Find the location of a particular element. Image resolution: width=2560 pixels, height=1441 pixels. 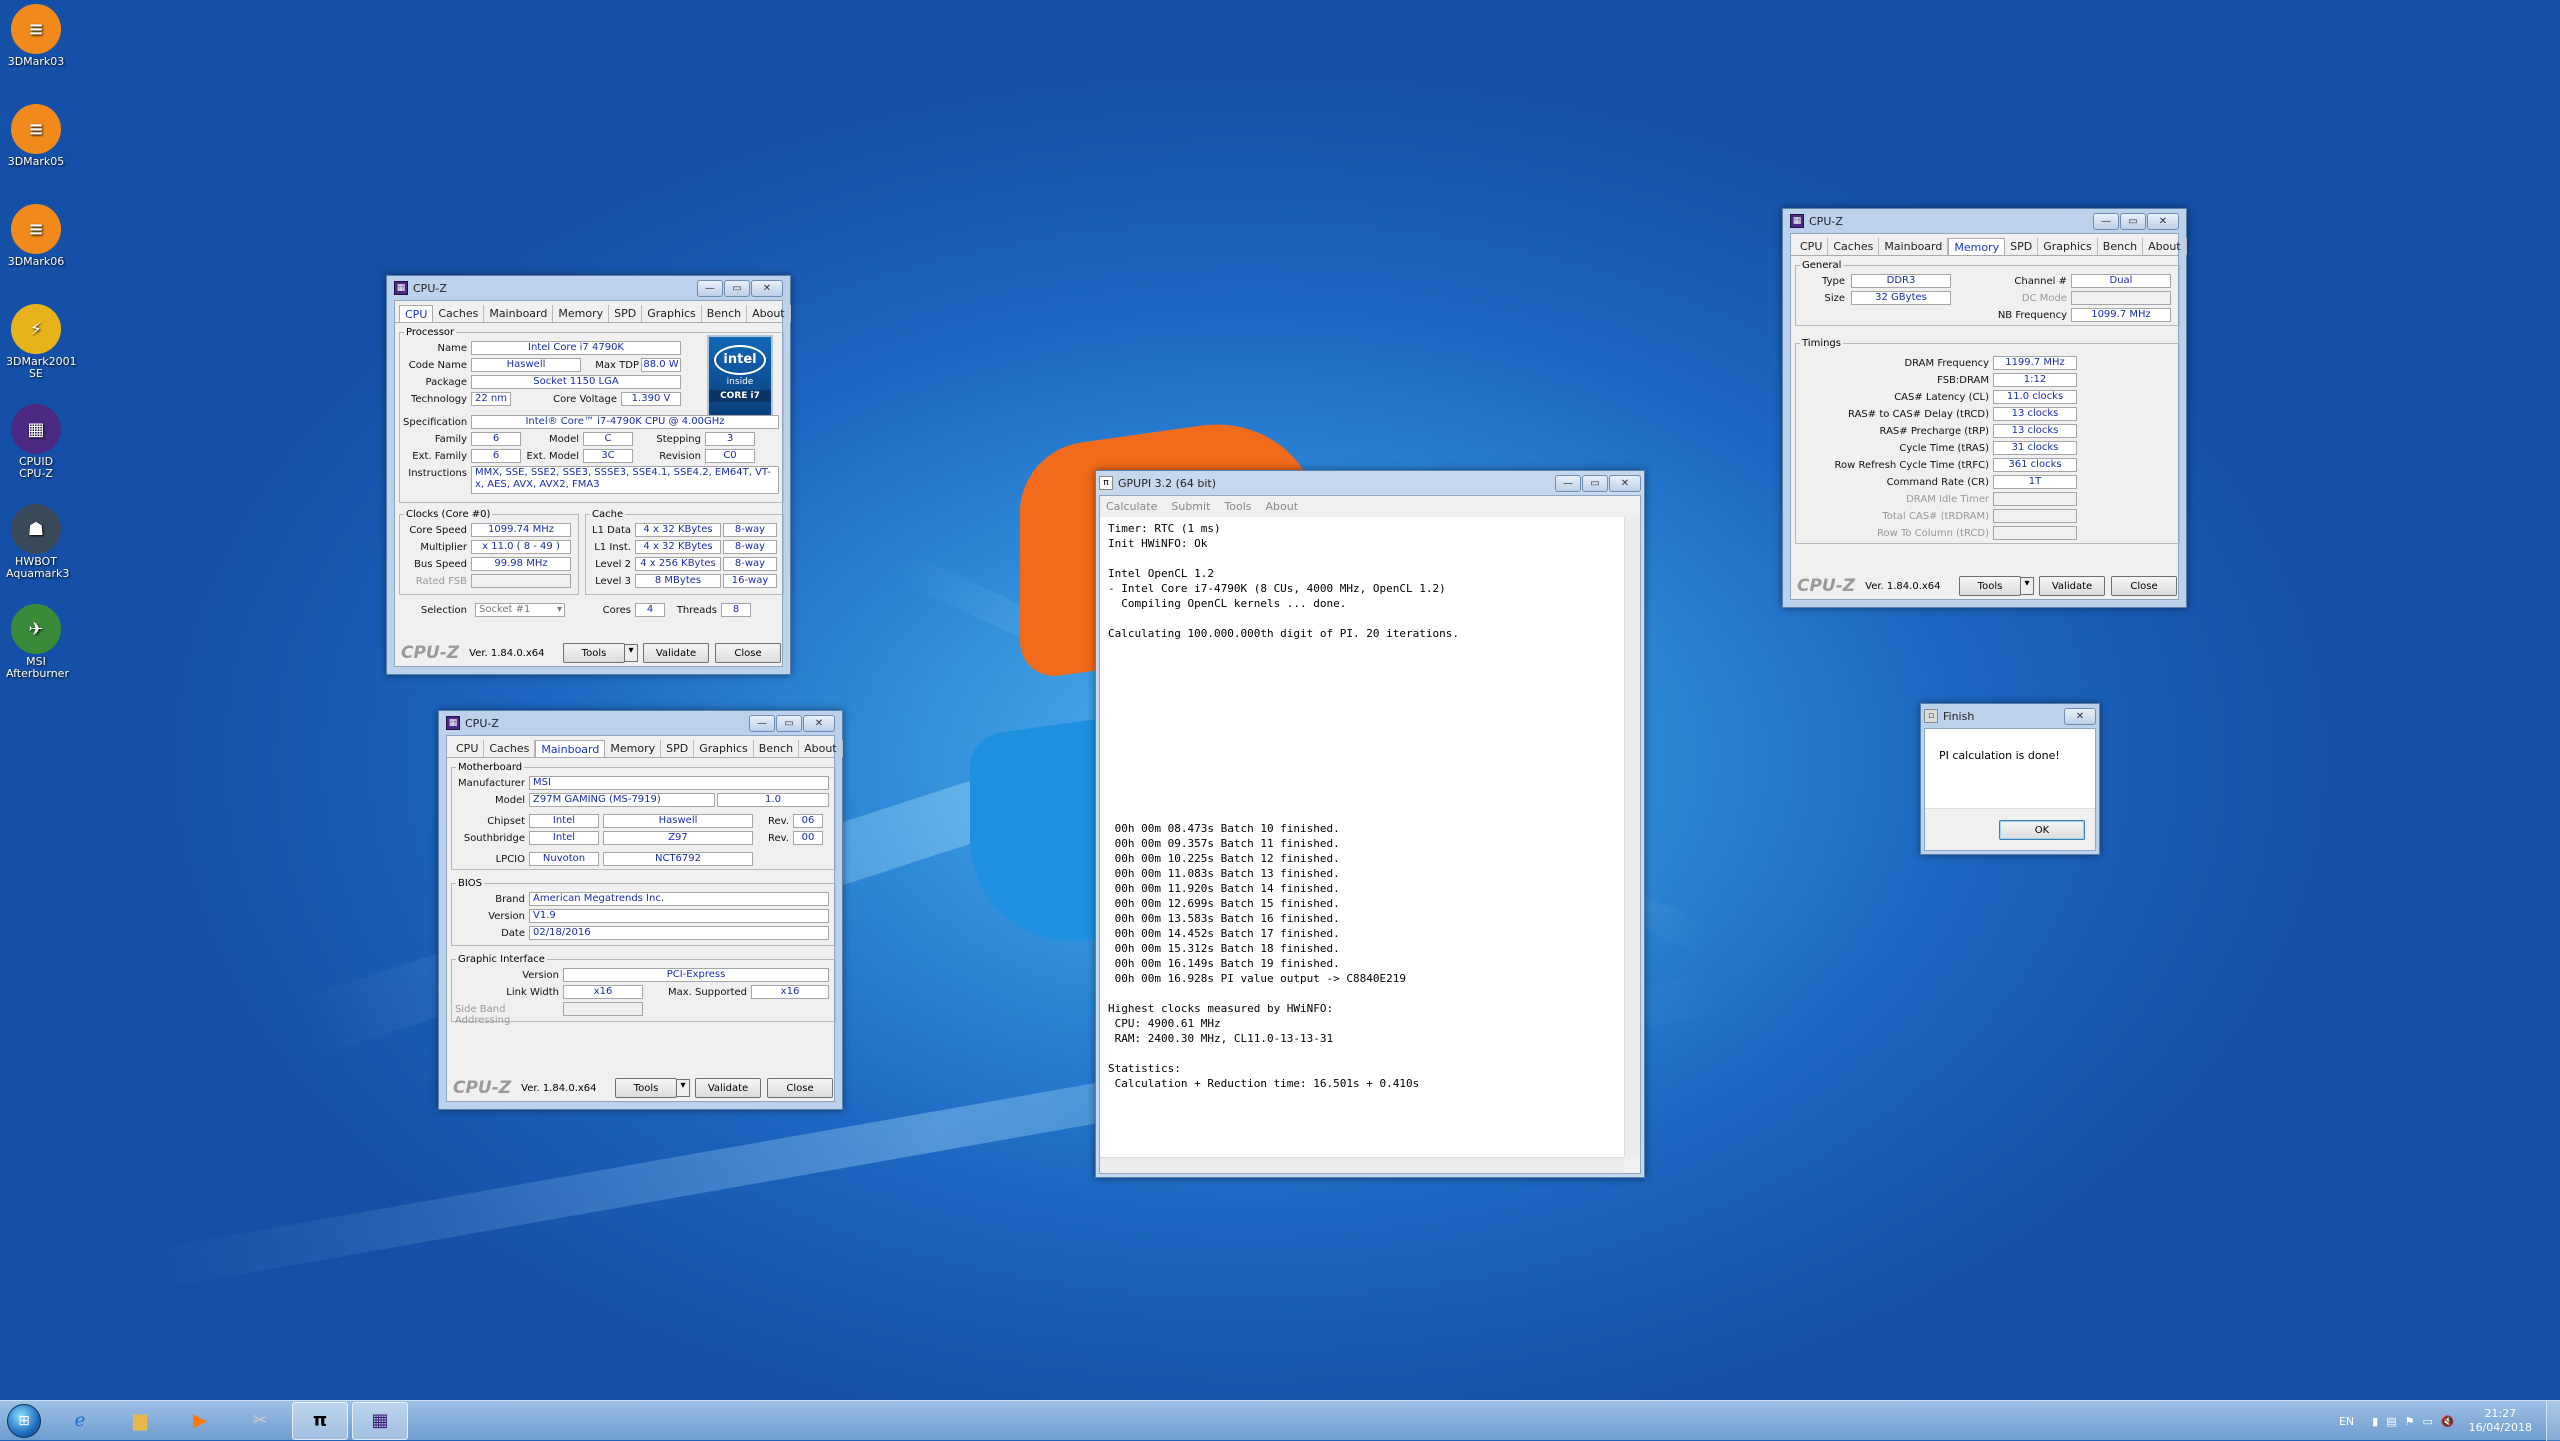

menu-calculate: Calculate is located at coordinates (1131, 506).